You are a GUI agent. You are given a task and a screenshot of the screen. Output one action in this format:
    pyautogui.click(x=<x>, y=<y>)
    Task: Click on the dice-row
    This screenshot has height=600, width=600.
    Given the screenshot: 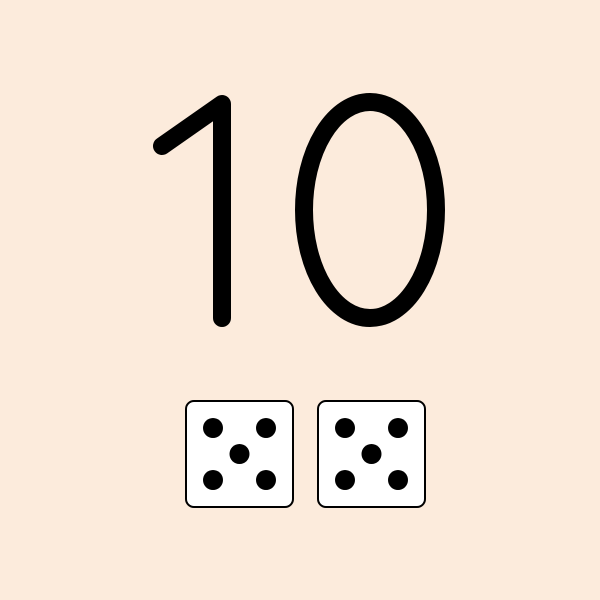 What is the action you would take?
    pyautogui.click(x=305, y=454)
    